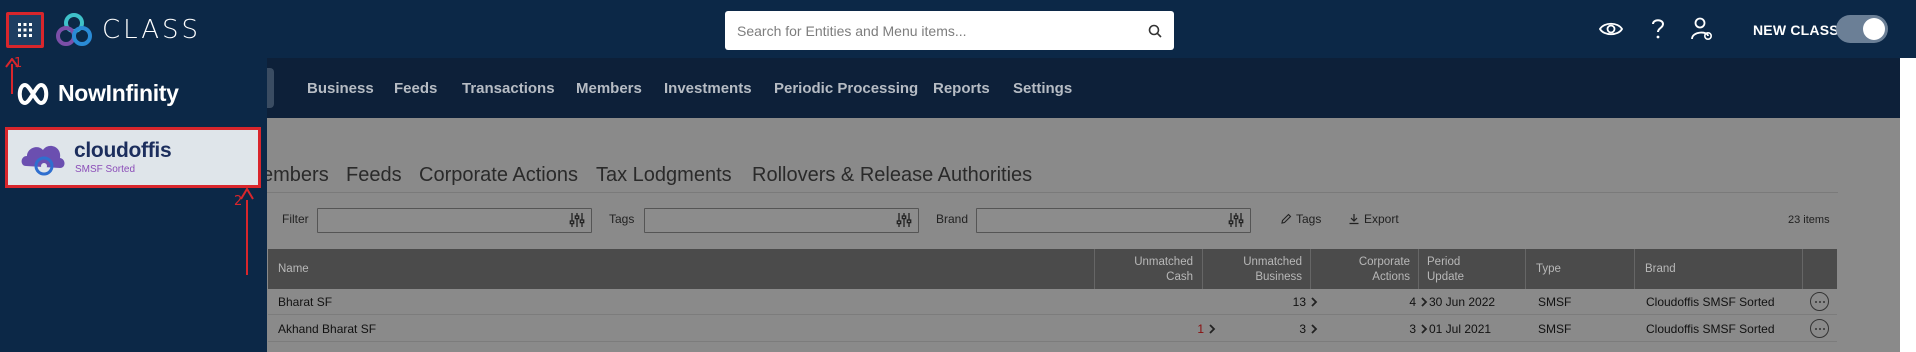 Image resolution: width=1916 pixels, height=352 pixels. I want to click on new-class-label: NEW CLASS, so click(1796, 30).